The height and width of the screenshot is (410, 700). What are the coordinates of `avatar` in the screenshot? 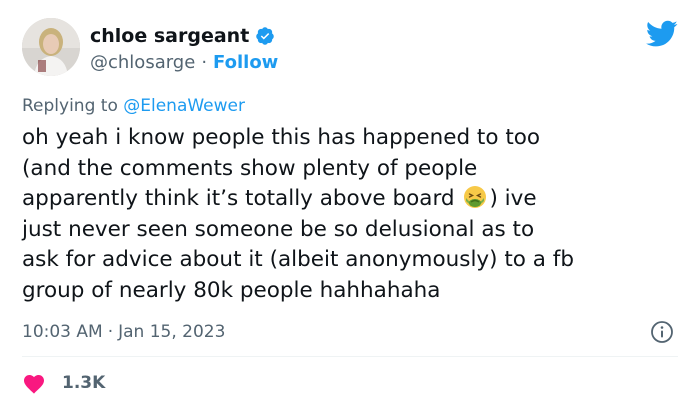 It's located at (51, 47).